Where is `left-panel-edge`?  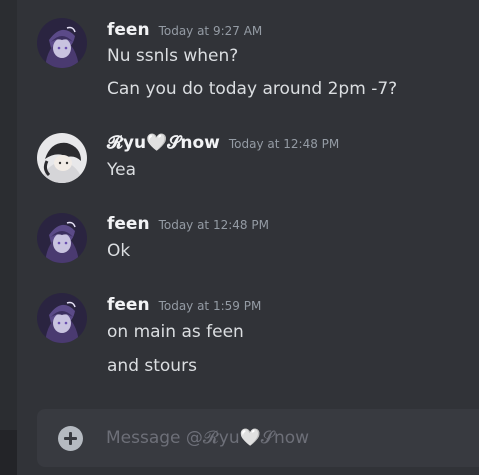
left-panel-edge is located at coordinates (8, 215).